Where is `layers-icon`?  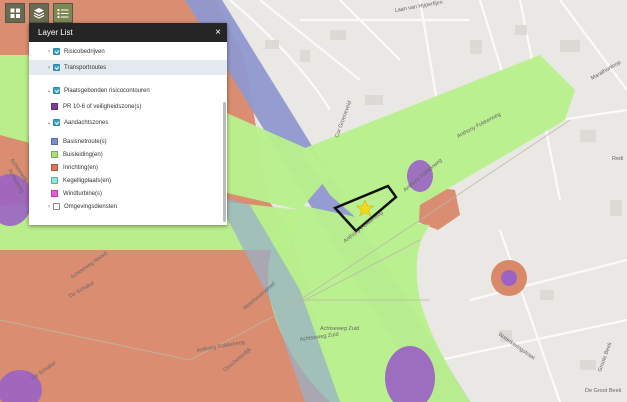 layers-icon is located at coordinates (39, 13).